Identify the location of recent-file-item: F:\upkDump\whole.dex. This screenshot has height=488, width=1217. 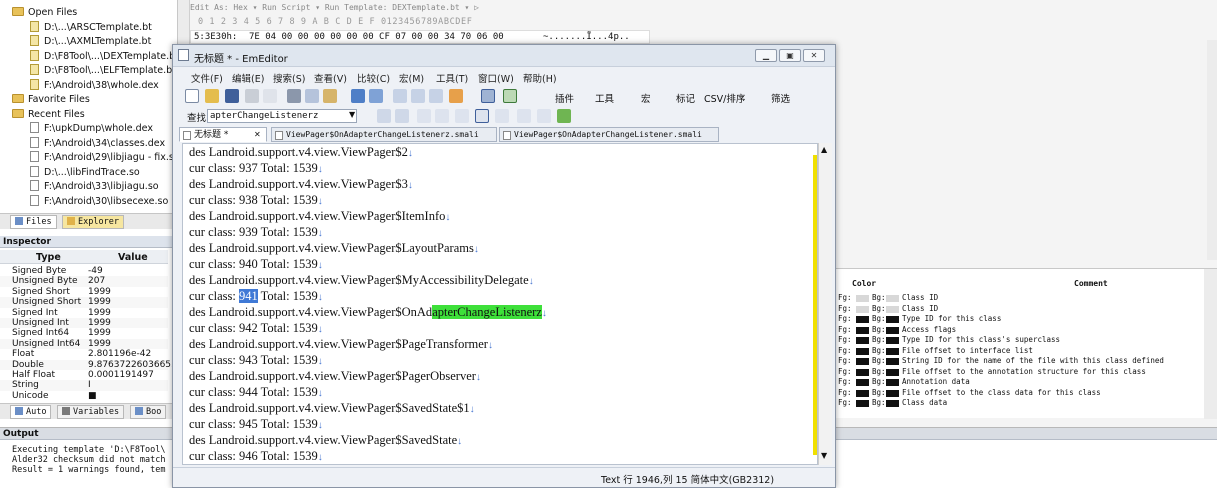
(76, 129).